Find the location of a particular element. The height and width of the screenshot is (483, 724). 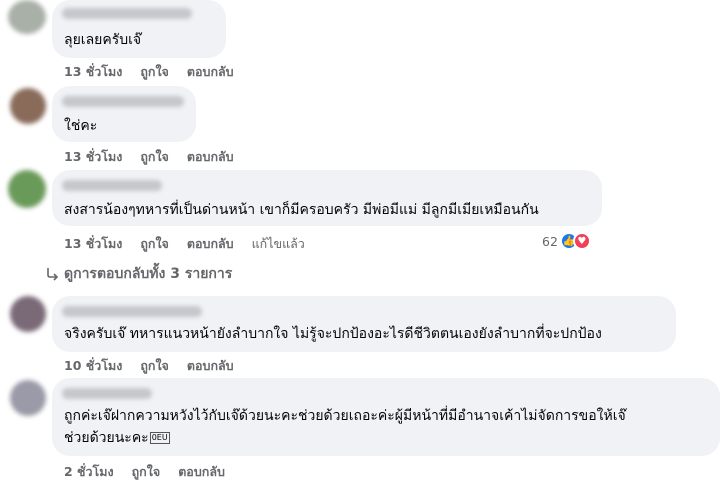

comment-actions: 2 ชั่วโมง ถูกใจ ตอบกลับ is located at coordinates (144, 472).